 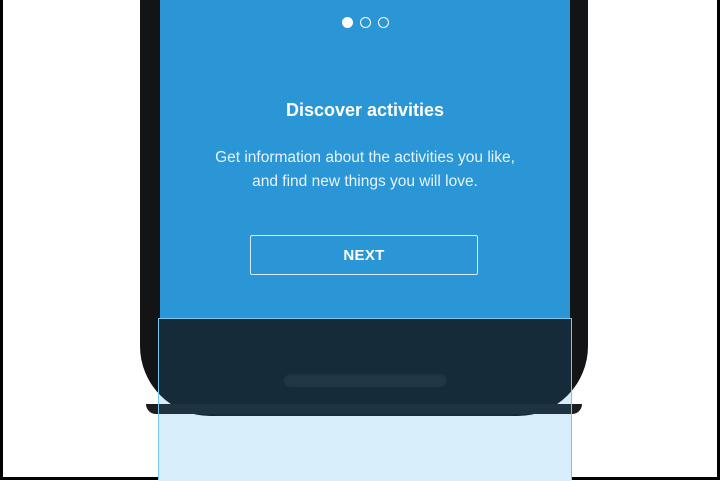 What do you see at coordinates (1, 240) in the screenshot?
I see `image-border-left` at bounding box center [1, 240].